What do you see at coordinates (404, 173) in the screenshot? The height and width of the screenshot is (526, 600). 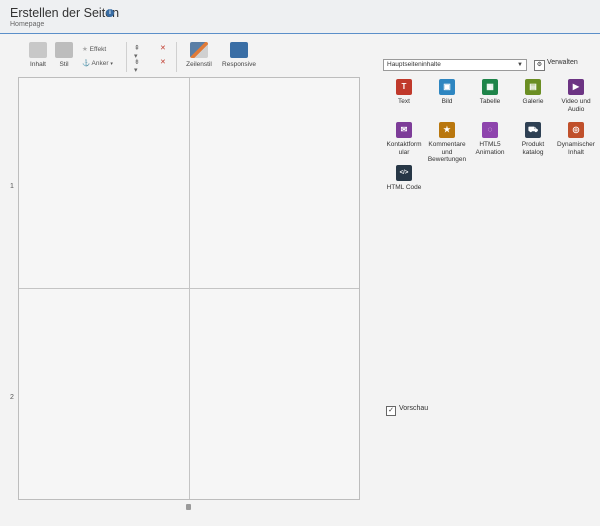 I see `code-icon: </>` at bounding box center [404, 173].